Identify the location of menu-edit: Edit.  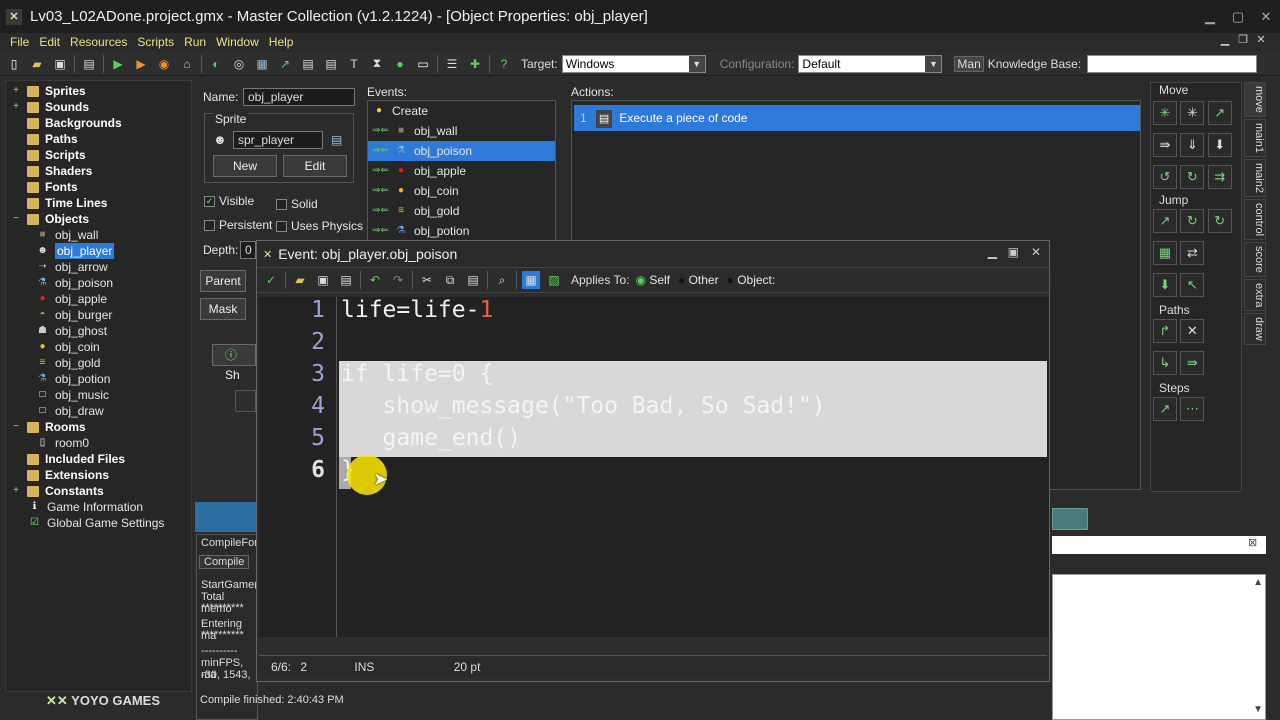
(49, 42).